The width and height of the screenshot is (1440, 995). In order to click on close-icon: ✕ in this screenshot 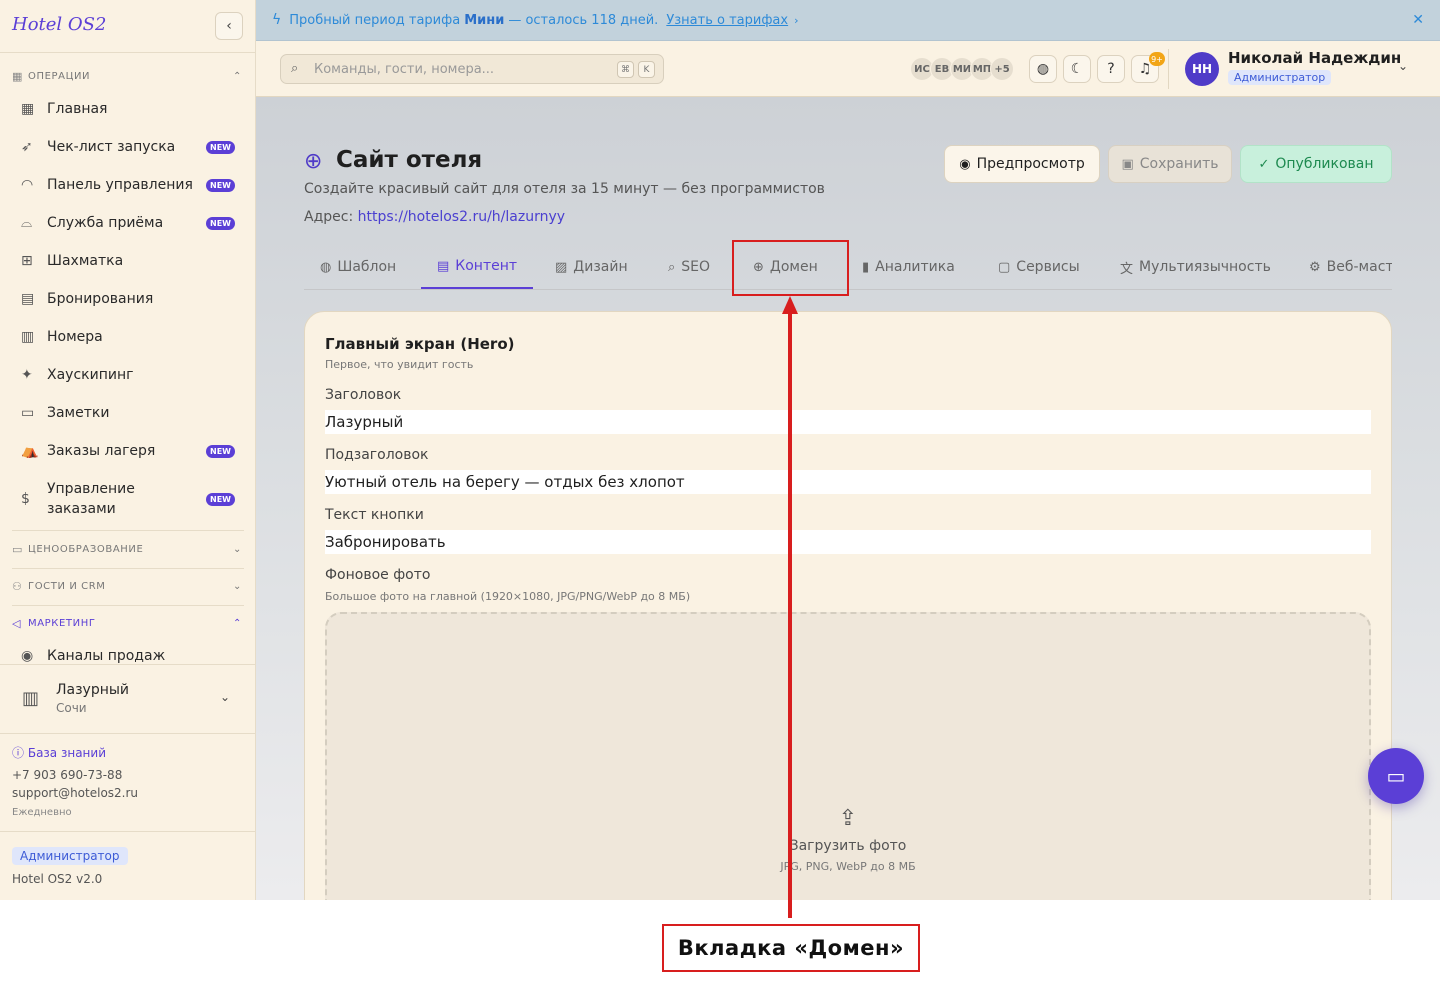, I will do `click(1418, 20)`.